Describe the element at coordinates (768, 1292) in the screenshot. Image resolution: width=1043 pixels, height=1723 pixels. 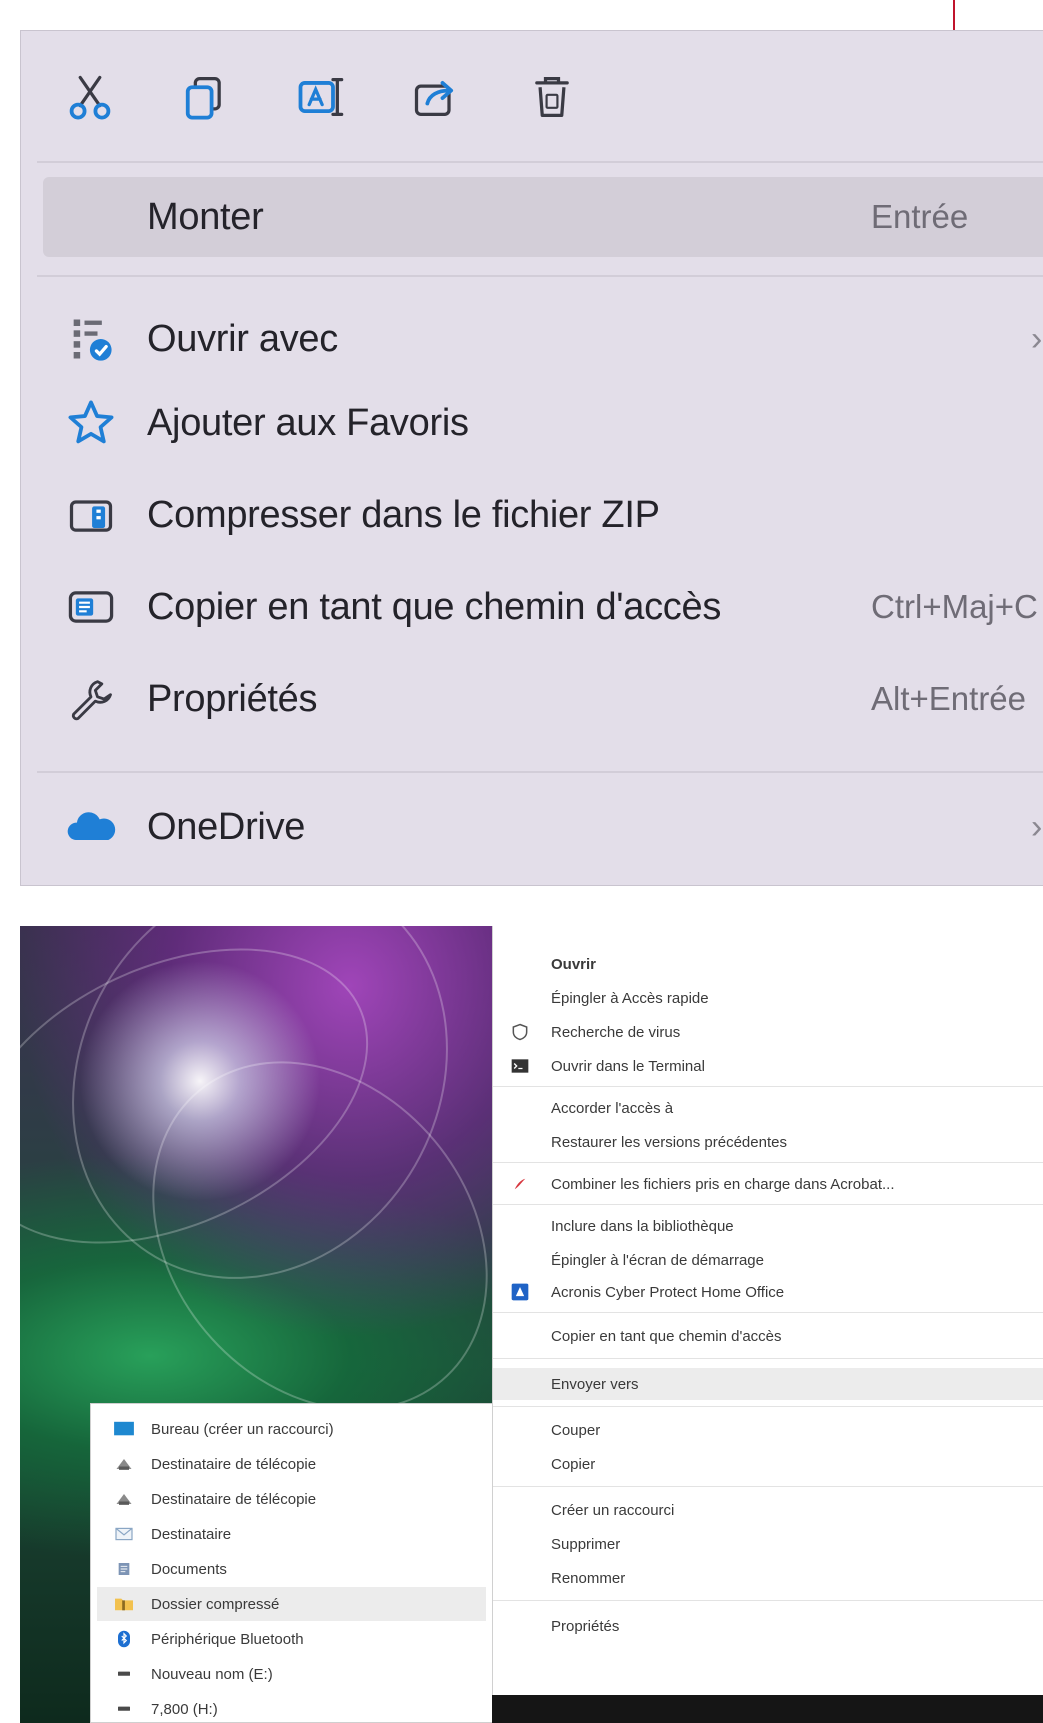
I see `classic-item-acronis: Acronis Cyber Protect Home Office` at that location.